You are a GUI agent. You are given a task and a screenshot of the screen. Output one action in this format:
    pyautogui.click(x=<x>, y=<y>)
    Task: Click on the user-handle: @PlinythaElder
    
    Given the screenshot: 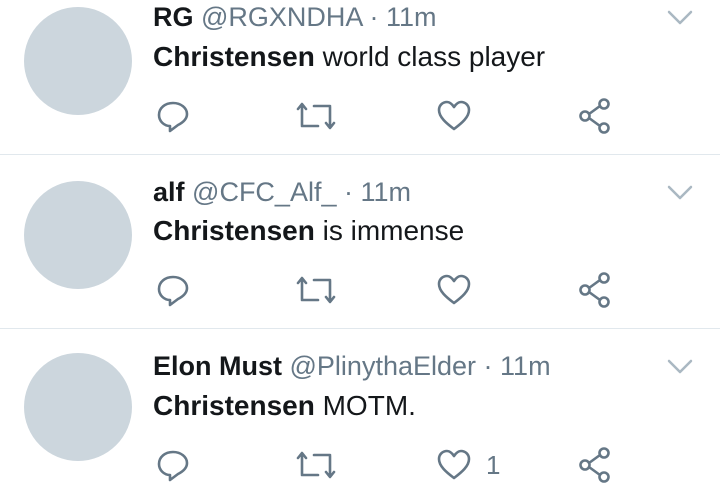 What is the action you would take?
    pyautogui.click(x=383, y=366)
    